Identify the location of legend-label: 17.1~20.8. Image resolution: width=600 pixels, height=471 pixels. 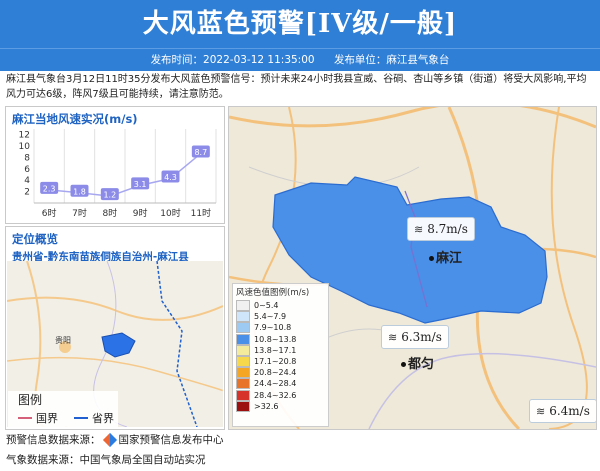
(275, 362).